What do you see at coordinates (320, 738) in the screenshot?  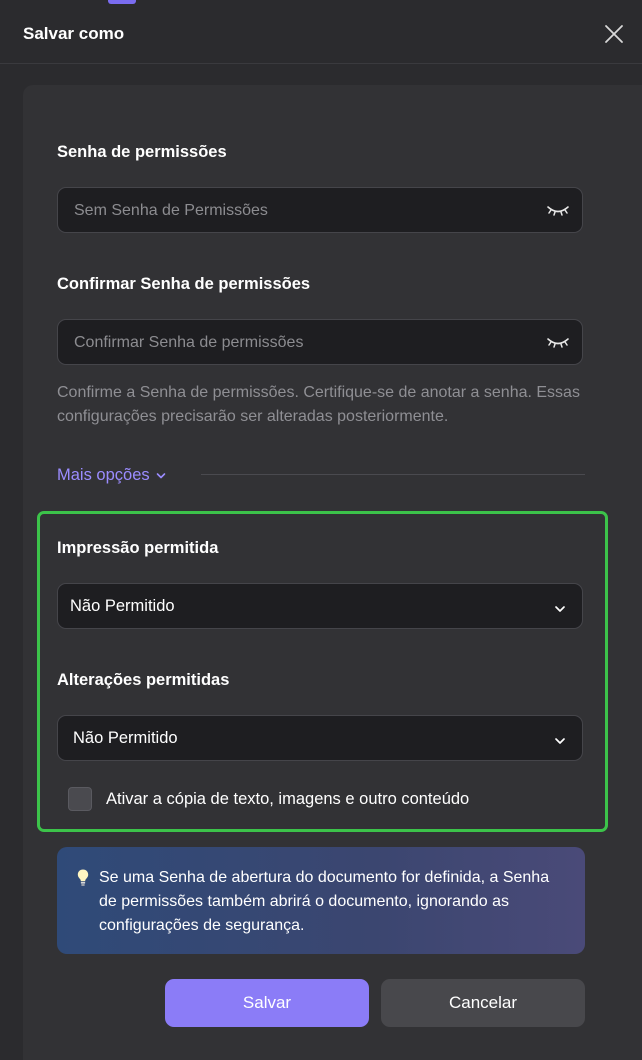 I see `changes-select: Não Permitido` at bounding box center [320, 738].